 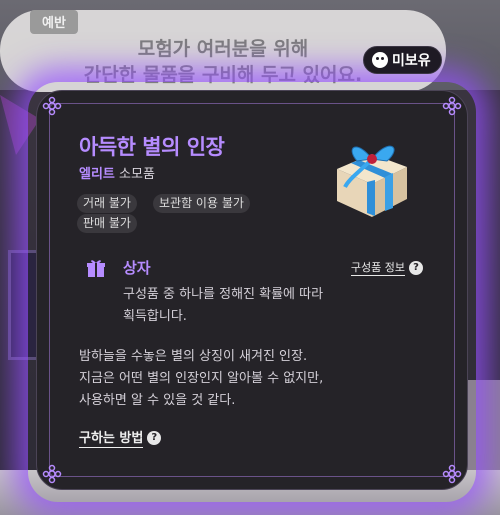 What do you see at coordinates (253, 306) in the screenshot?
I see `section-description: 구성품 중 하나를 정해진 확률에 따라 획득합니다.` at bounding box center [253, 306].